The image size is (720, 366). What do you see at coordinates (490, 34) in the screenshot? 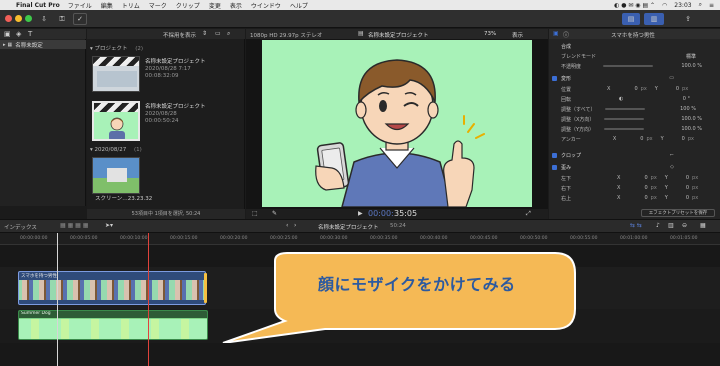
I see `zoom-dropdown: 73%` at bounding box center [490, 34].